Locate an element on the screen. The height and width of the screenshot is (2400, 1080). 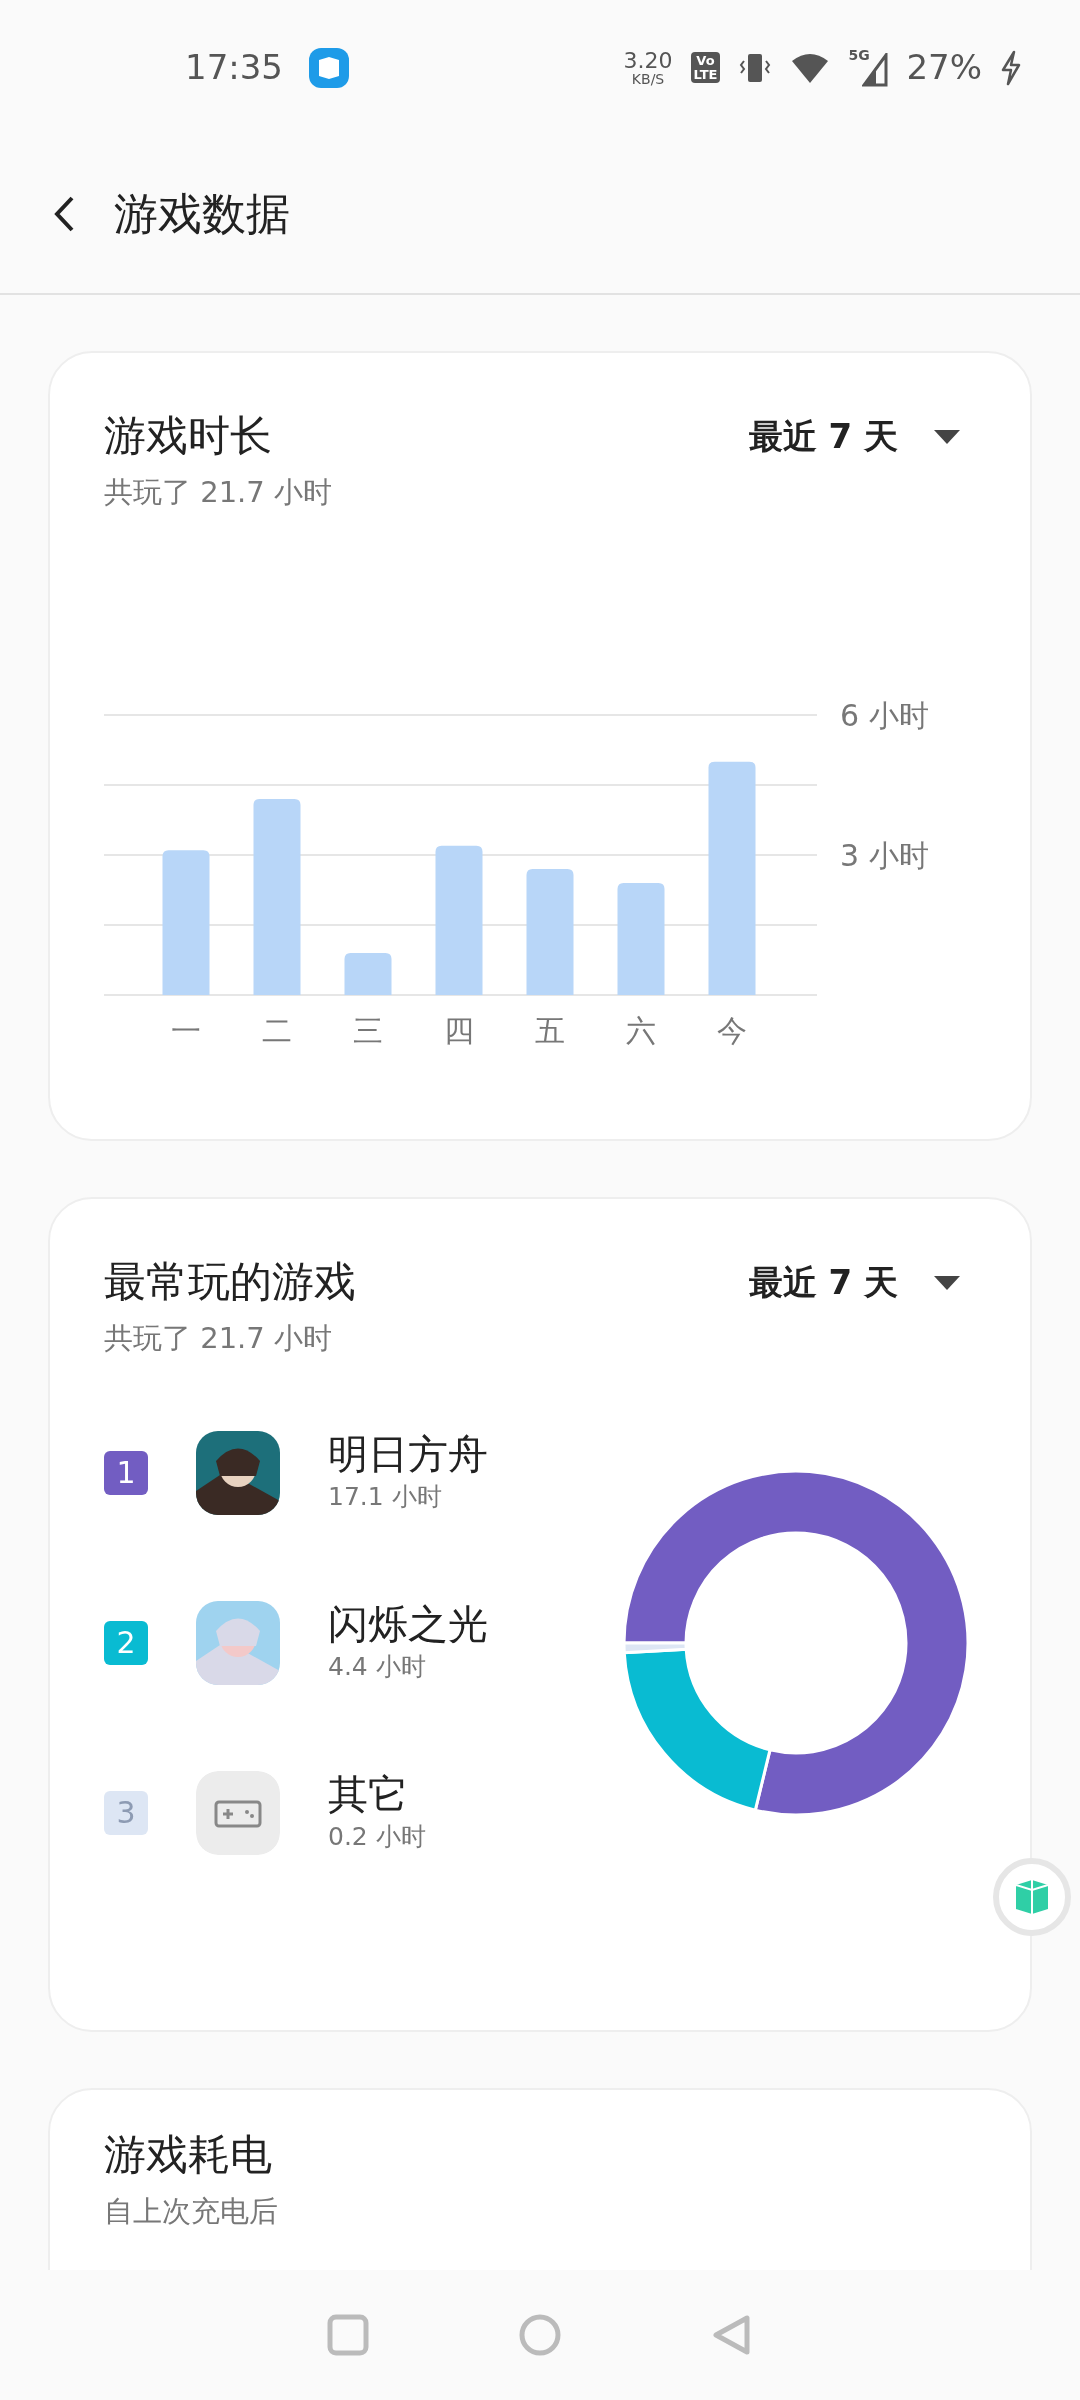
rank-badge: 3 is located at coordinates (126, 1812).